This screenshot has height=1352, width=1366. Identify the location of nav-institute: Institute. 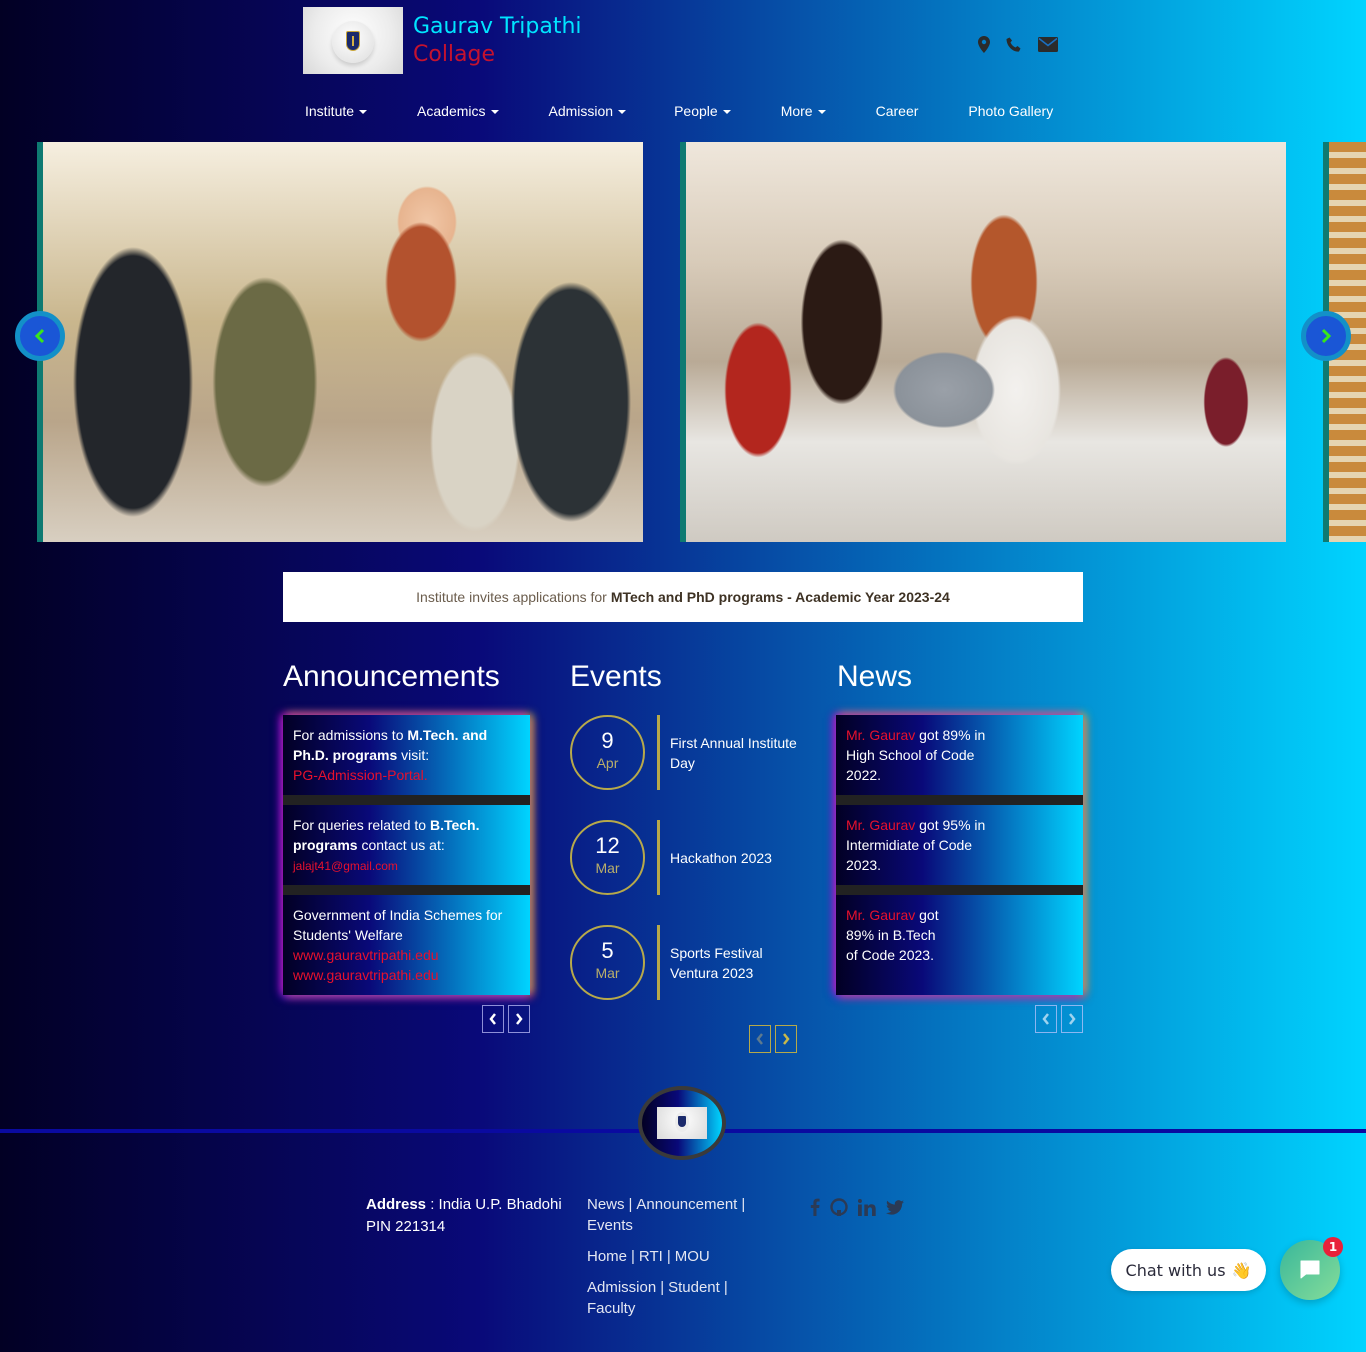
(336, 111).